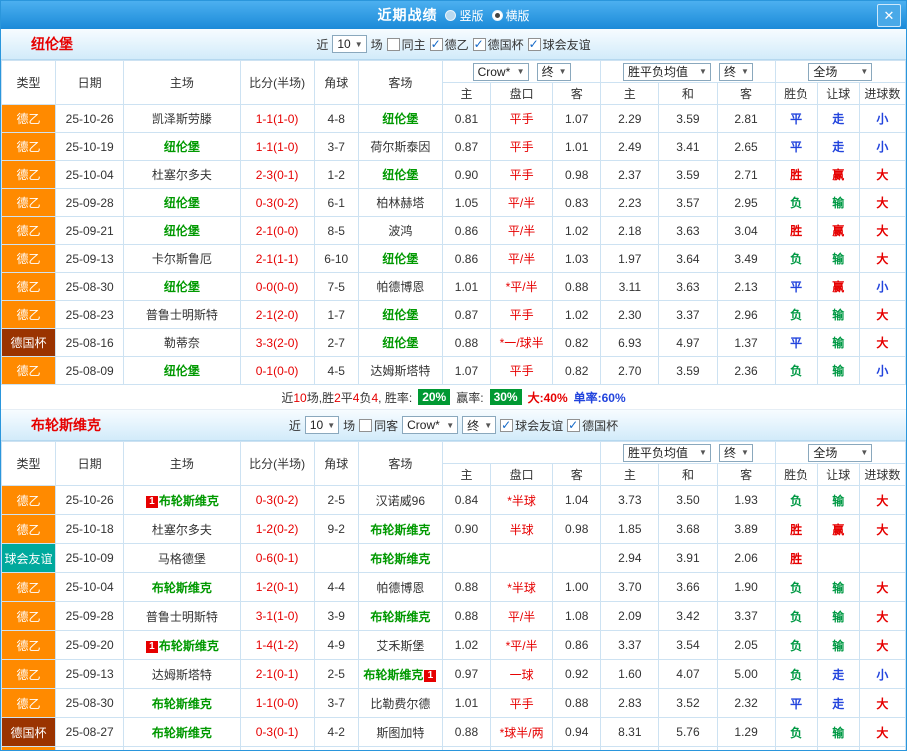  I want to click on team-name: 纽伦堡, so click(400, 343).